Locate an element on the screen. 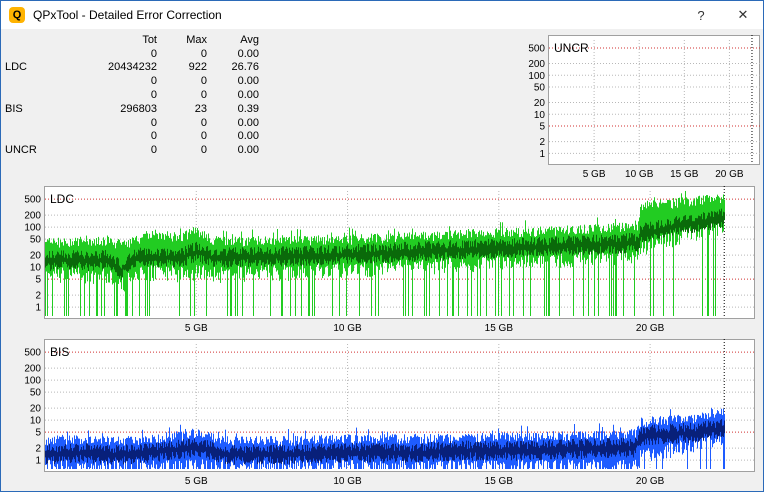 Image resolution: width=764 pixels, height=492 pixels. help-button: ? is located at coordinates (701, 15).